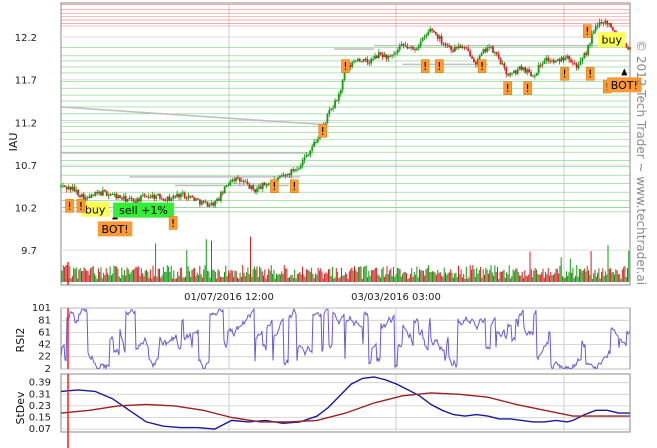 The image size is (657, 448). Describe the element at coordinates (624, 85) in the screenshot. I see `bot-marker-label: BOT!` at that location.